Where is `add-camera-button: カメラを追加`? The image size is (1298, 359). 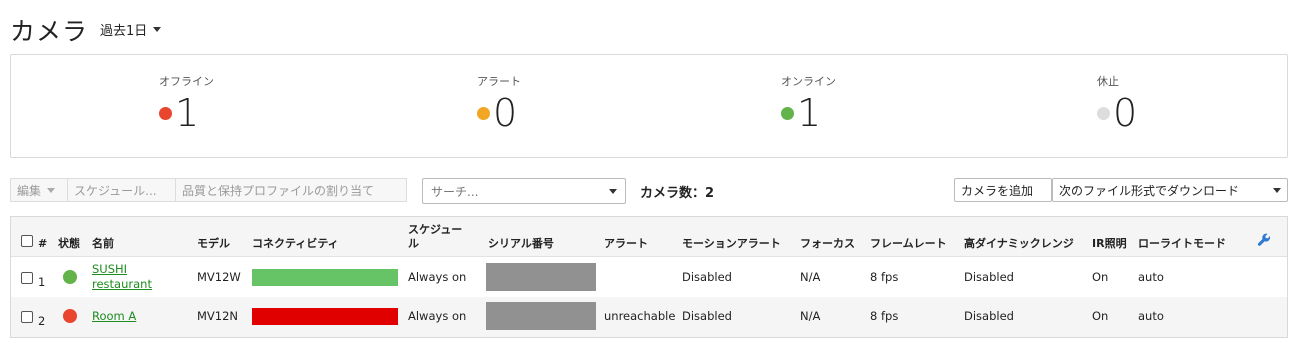 add-camera-button: カメラを追加 is located at coordinates (1003, 190).